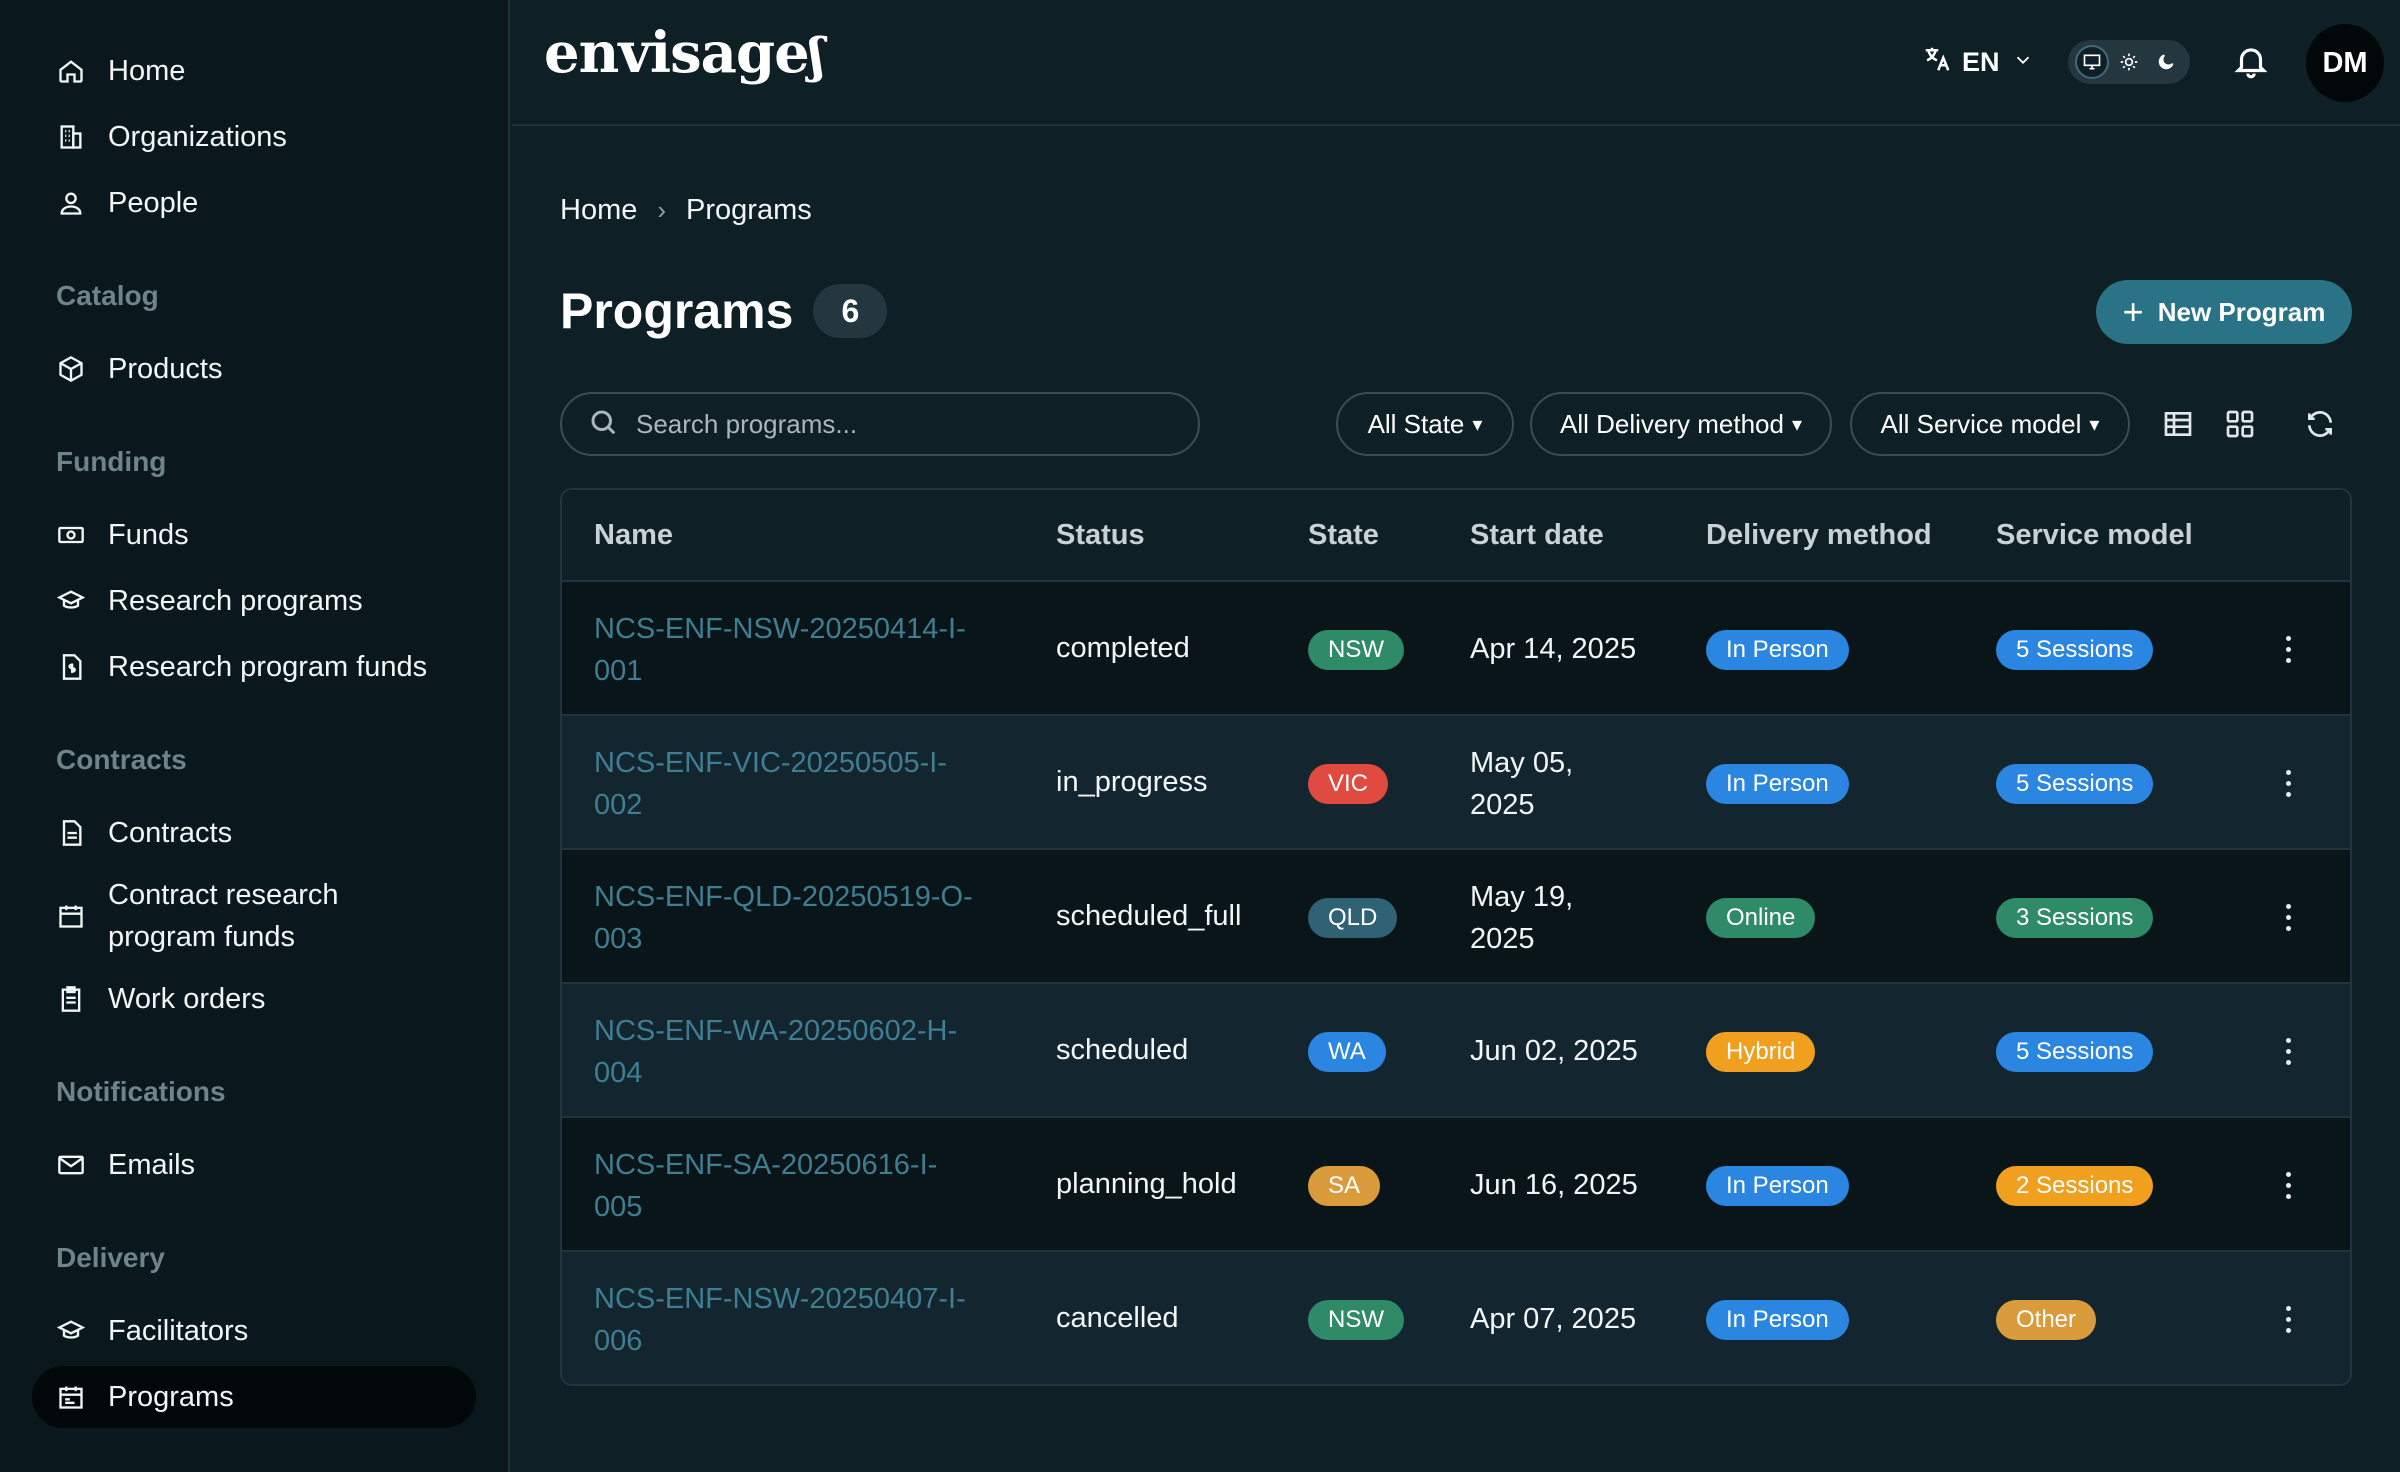 This screenshot has width=2400, height=1472. What do you see at coordinates (71, 369) in the screenshot?
I see `box-icon` at bounding box center [71, 369].